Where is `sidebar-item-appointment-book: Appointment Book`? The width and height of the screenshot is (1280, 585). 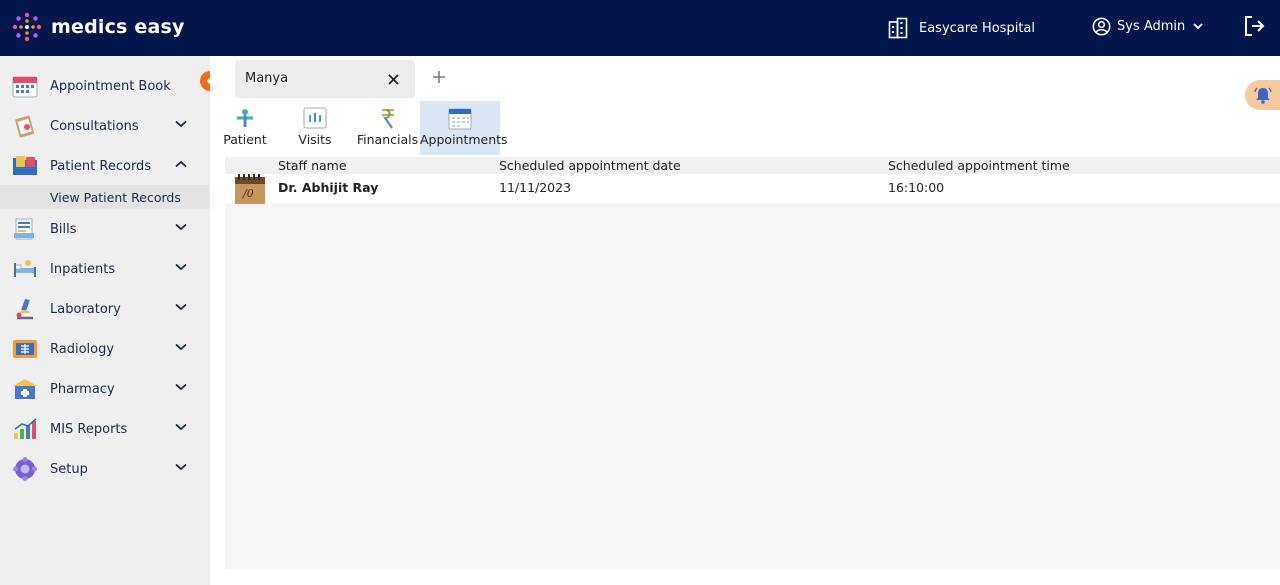 sidebar-item-appointment-book: Appointment Book is located at coordinates (105, 86).